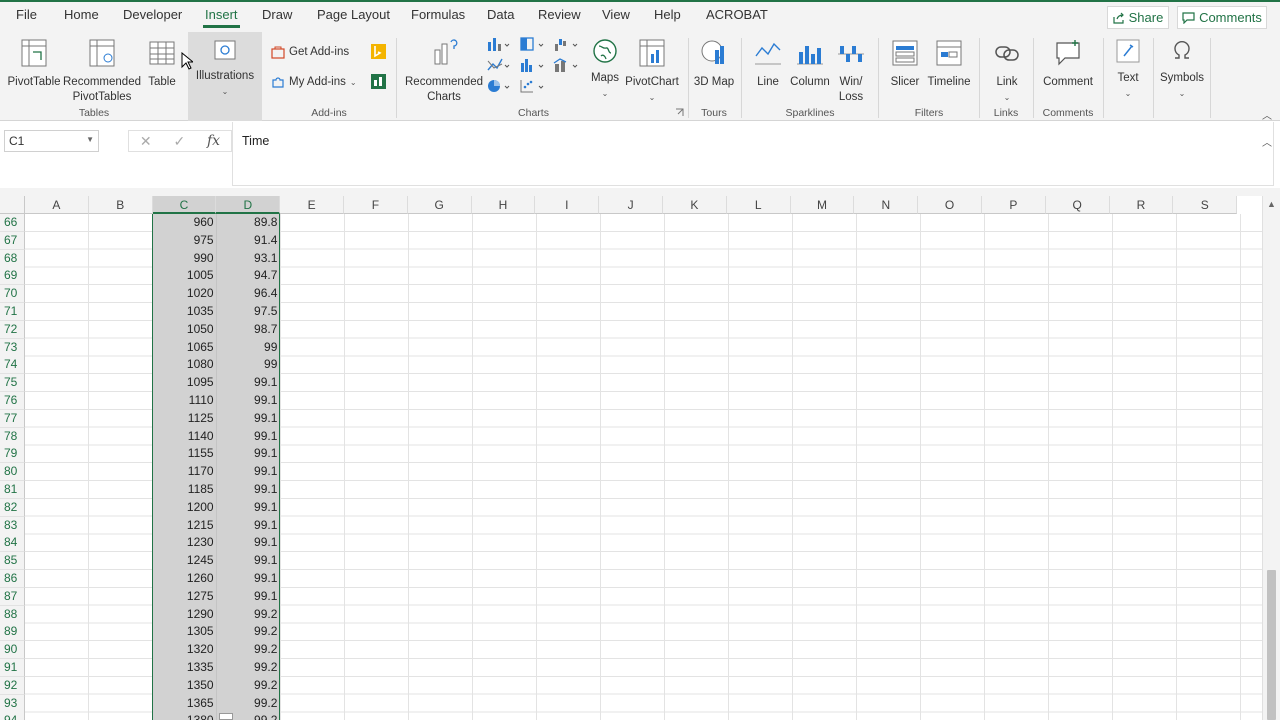 The image size is (1280, 720). I want to click on cell-c: 1290, so click(185, 615).